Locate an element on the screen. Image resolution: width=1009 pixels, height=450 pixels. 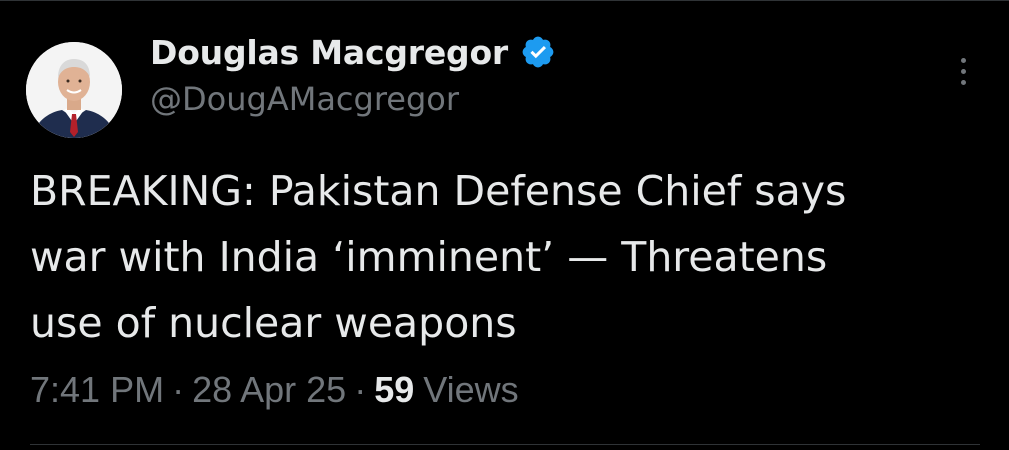
top-border is located at coordinates (504, 0).